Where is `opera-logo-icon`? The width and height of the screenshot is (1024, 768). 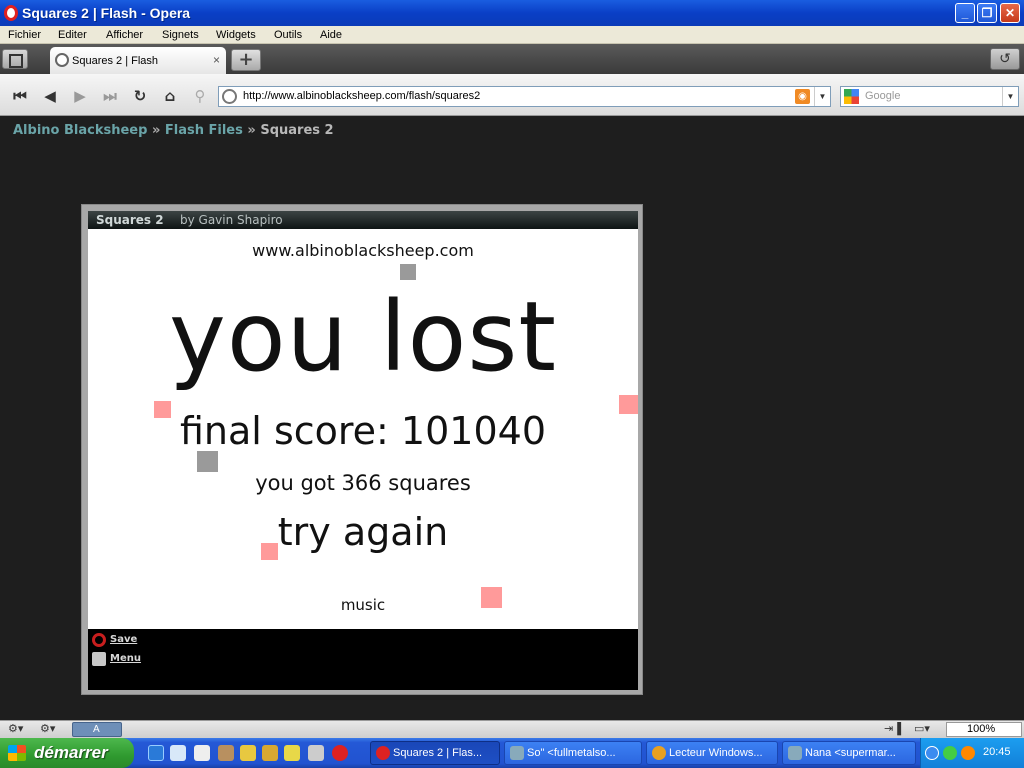
opera-logo-icon is located at coordinates (11, 13).